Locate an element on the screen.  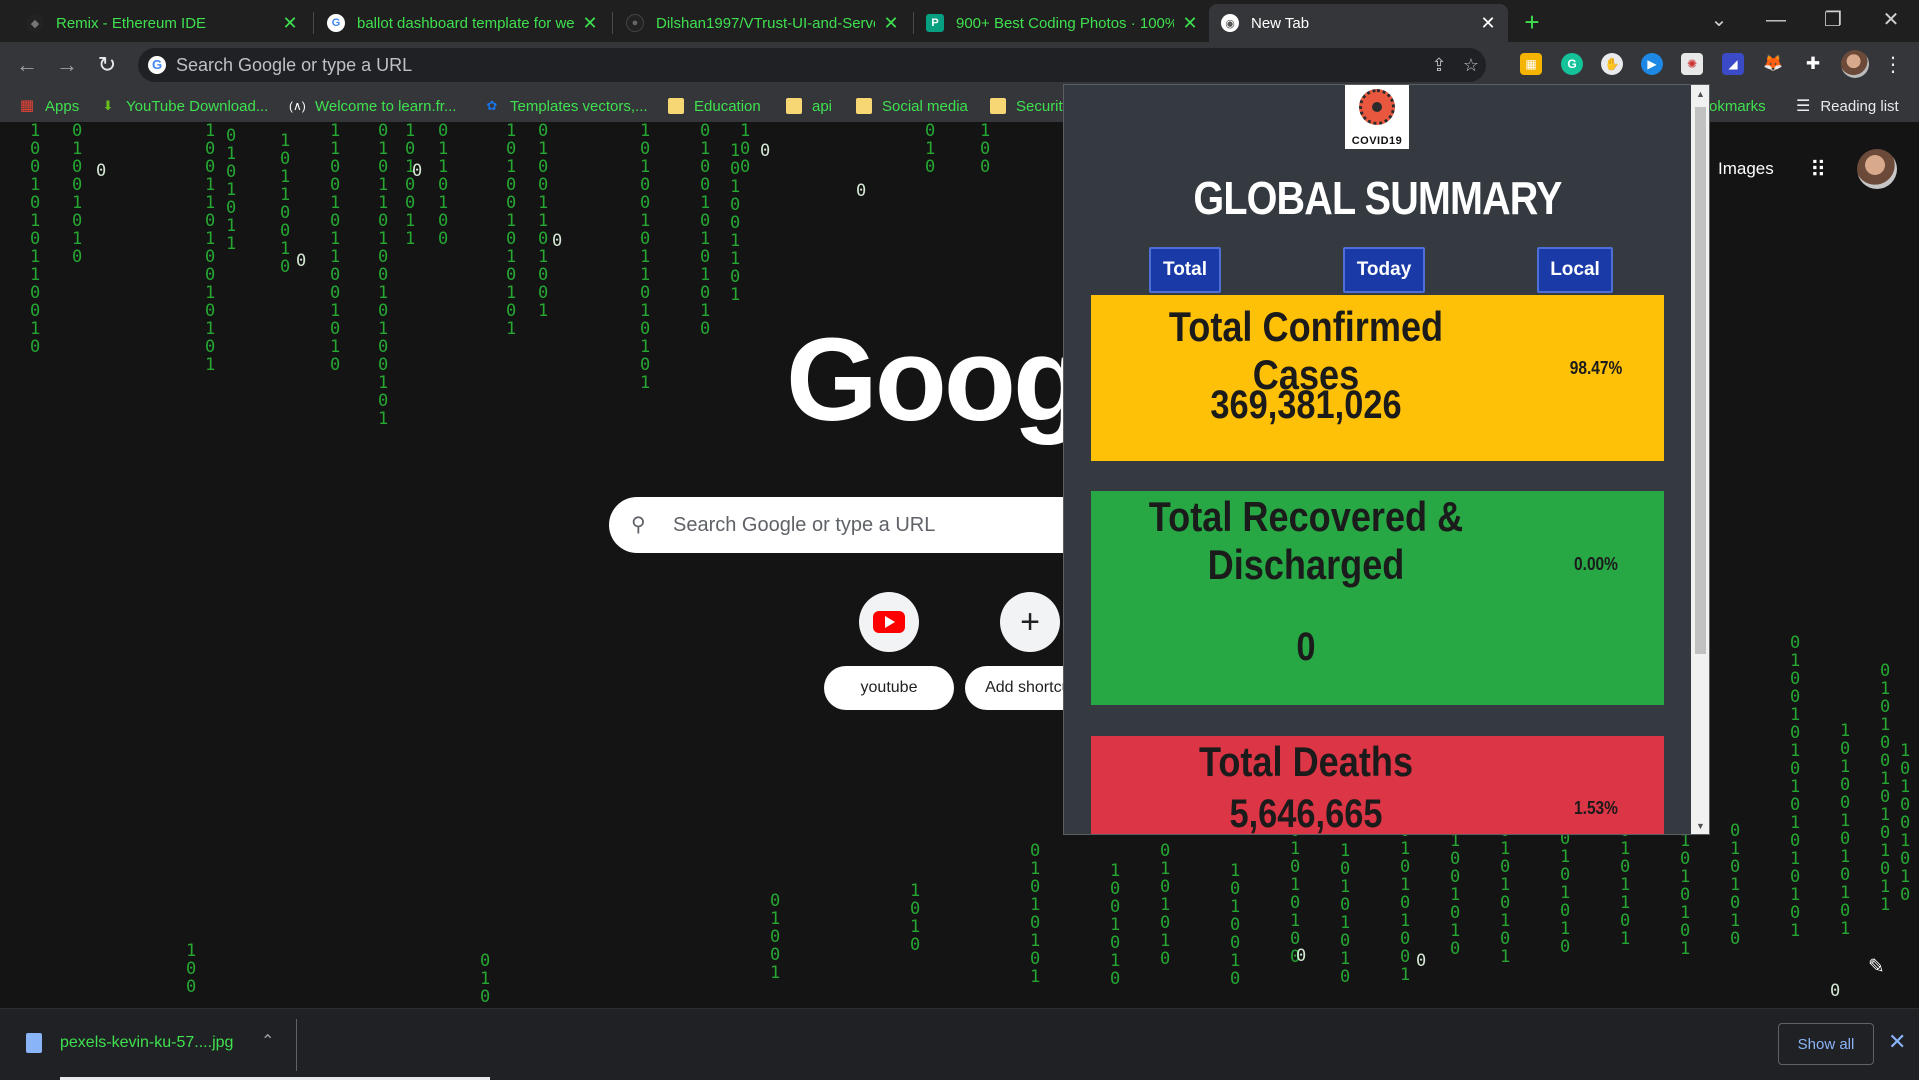
google-apps-icon: ⠿ is located at coordinates (1818, 170).